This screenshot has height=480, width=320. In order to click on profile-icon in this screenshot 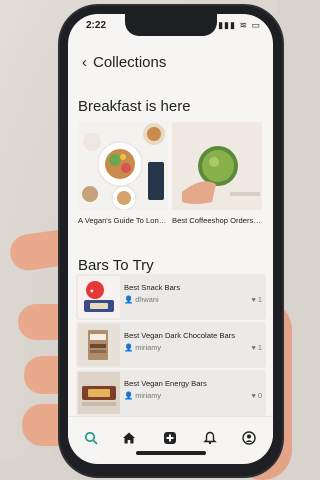, I will do `click(249, 438)`.